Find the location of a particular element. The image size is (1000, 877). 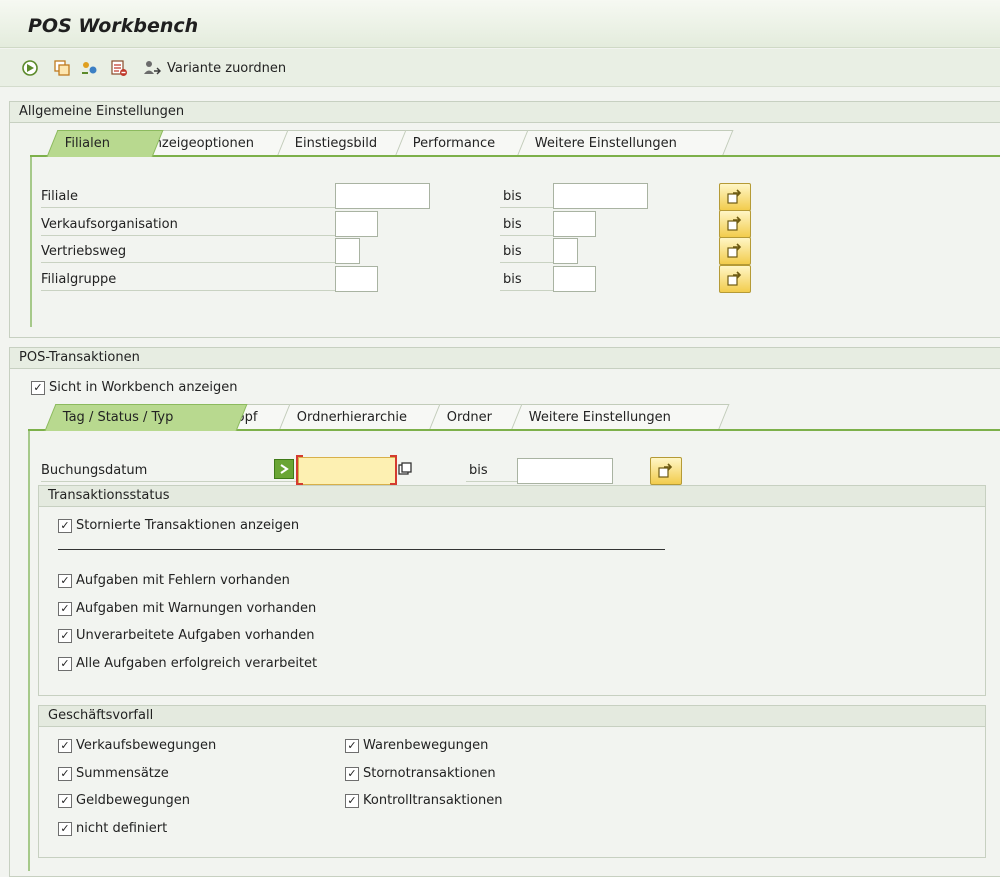

filiale-from-input is located at coordinates (382, 196).